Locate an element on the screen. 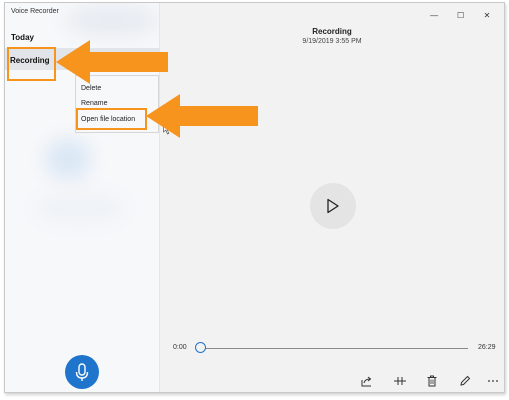  share-button is located at coordinates (367, 381).